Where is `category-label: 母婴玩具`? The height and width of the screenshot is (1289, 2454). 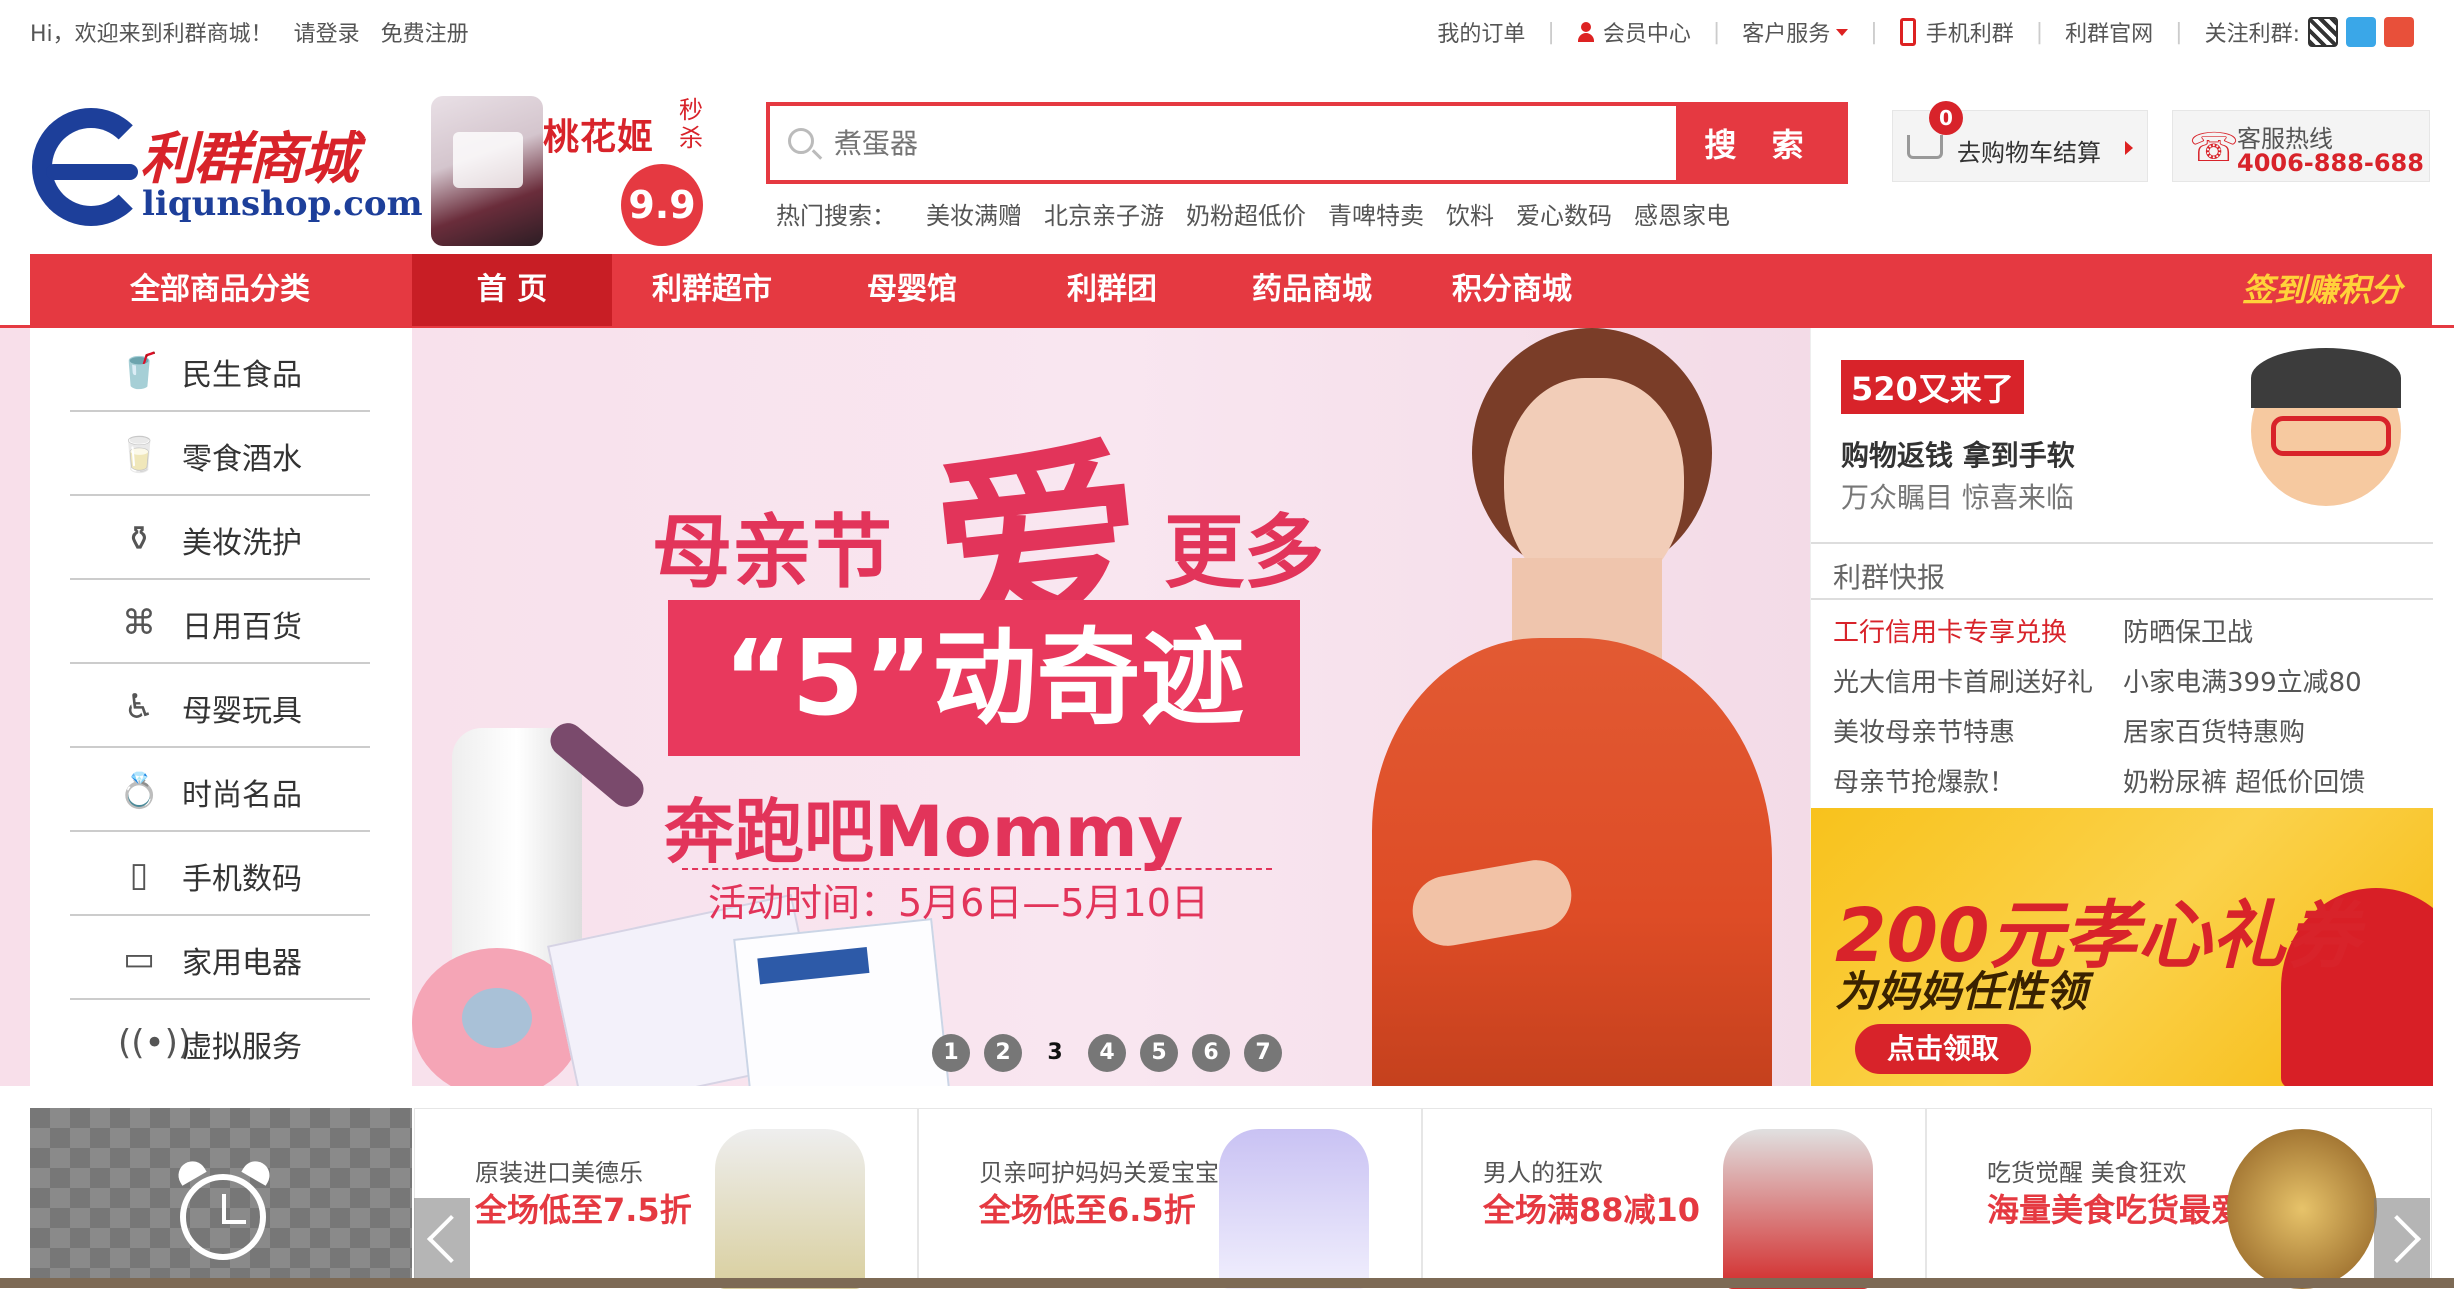 category-label: 母婴玩具 is located at coordinates (242, 711).